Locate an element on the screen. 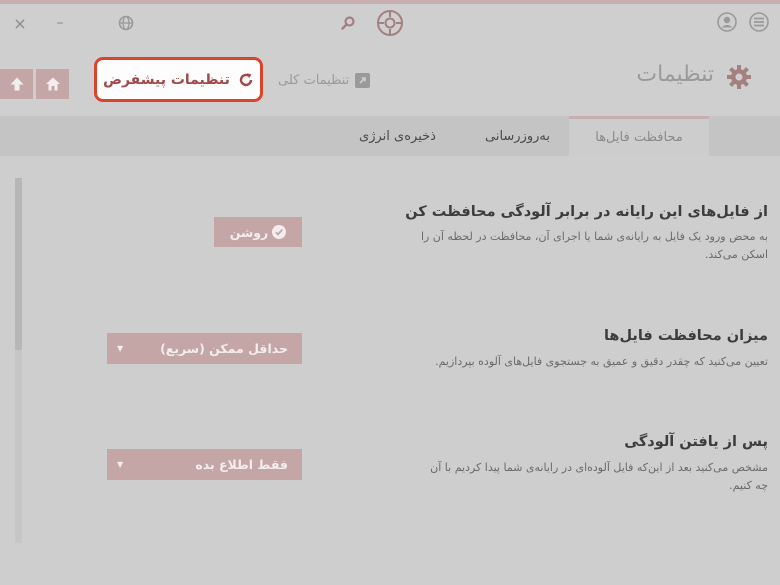 The height and width of the screenshot is (585, 780). gear-icon is located at coordinates (739, 77).